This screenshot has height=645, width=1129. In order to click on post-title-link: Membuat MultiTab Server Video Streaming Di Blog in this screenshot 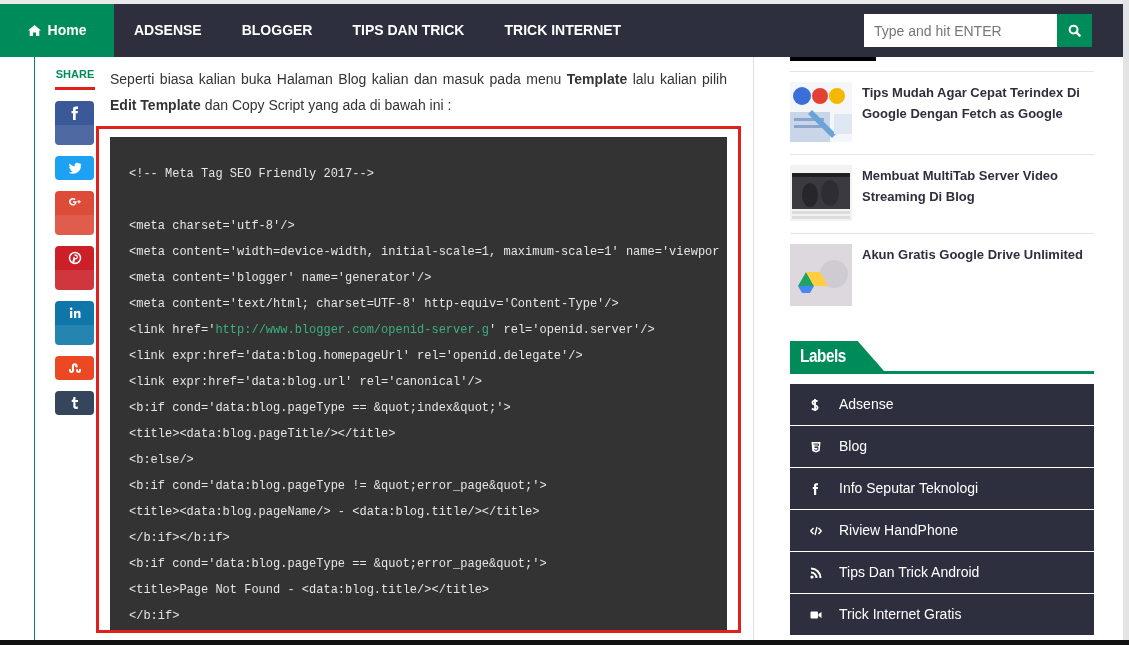, I will do `click(978, 193)`.